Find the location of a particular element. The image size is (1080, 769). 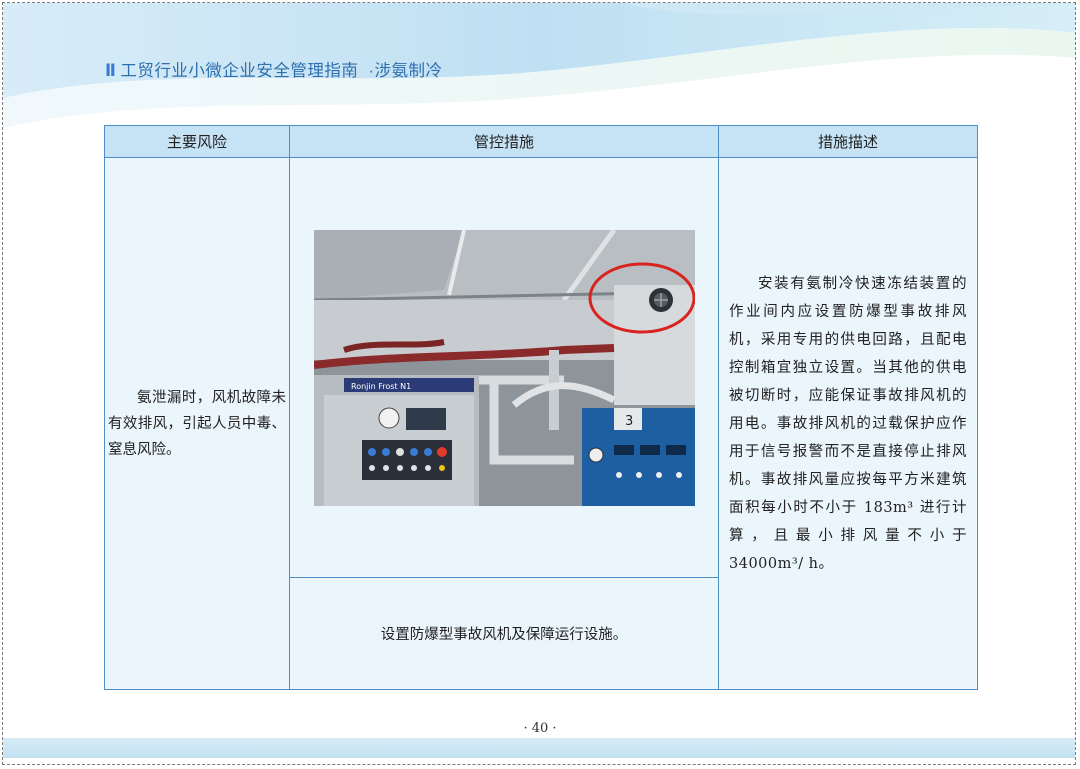

header-title: 工贸行业小微企业安全管理指南 is located at coordinates (239, 71).